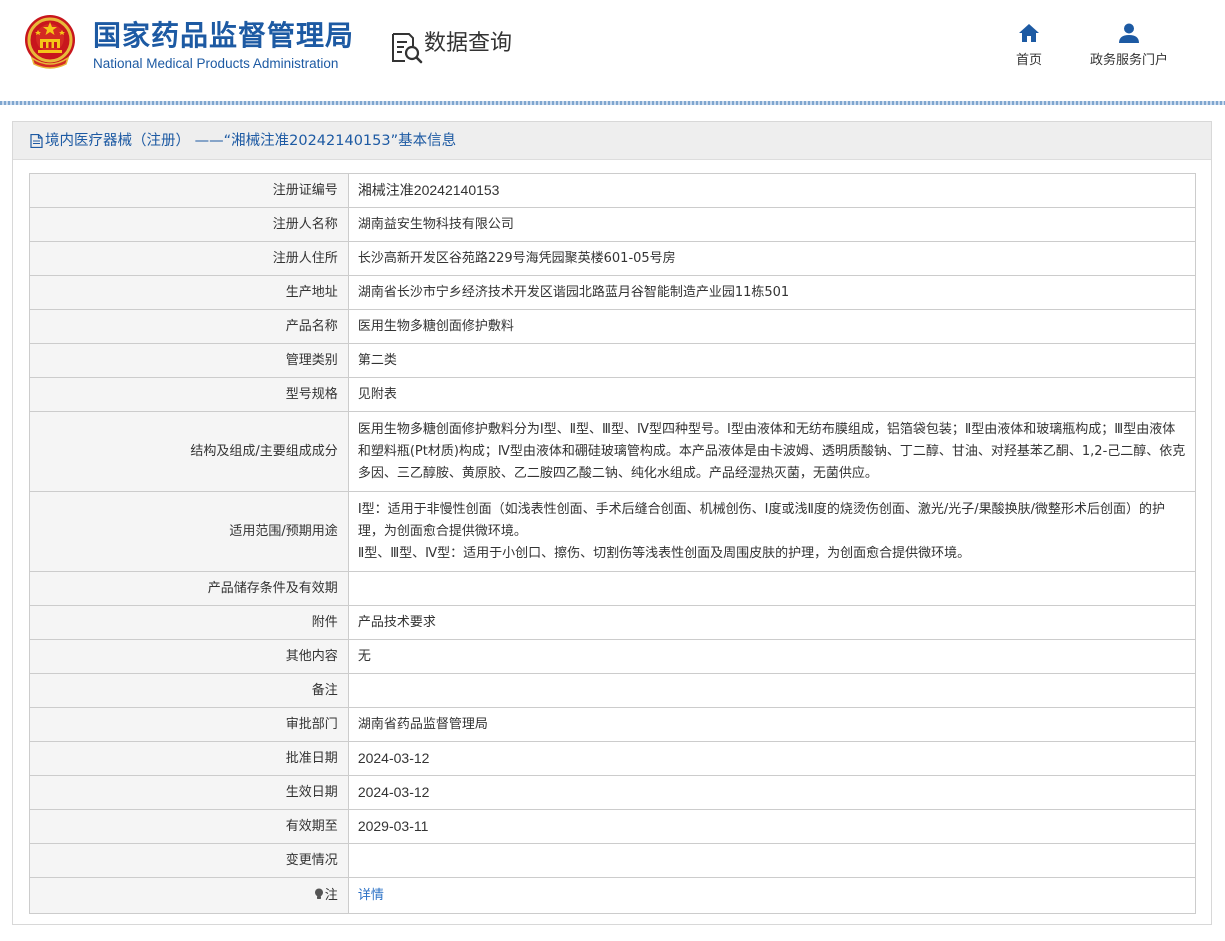 The height and width of the screenshot is (941, 1225). I want to click on attachment: 产品技术要求, so click(772, 622).